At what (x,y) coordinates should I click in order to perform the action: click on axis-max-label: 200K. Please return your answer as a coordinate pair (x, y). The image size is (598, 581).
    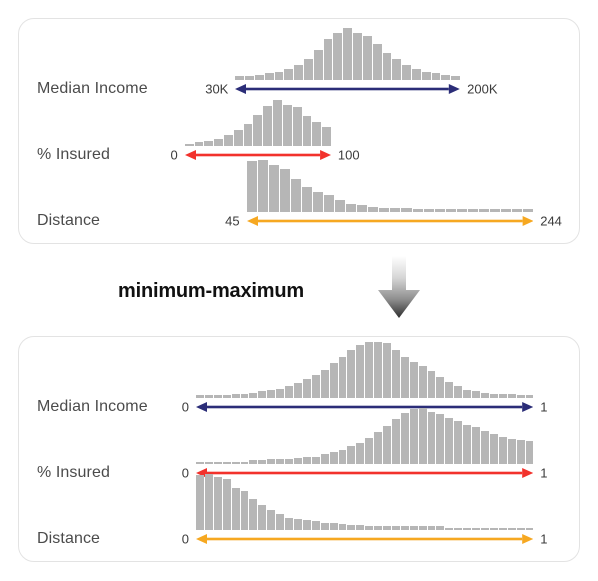
    Looking at the image, I should click on (482, 89).